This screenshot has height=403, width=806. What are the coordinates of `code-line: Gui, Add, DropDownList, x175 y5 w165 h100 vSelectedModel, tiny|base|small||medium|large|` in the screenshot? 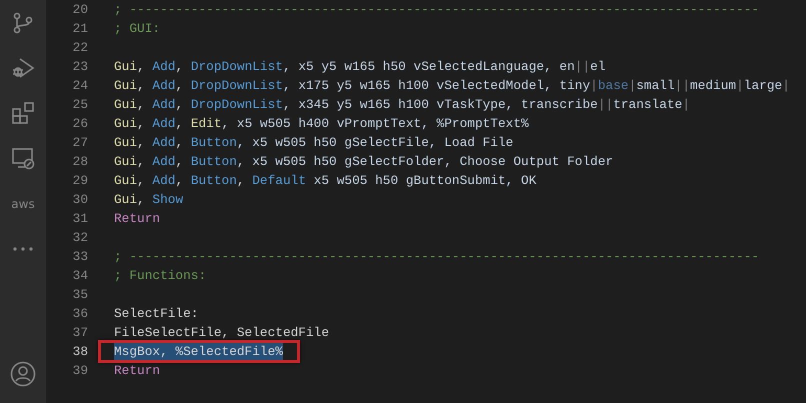 It's located at (452, 86).